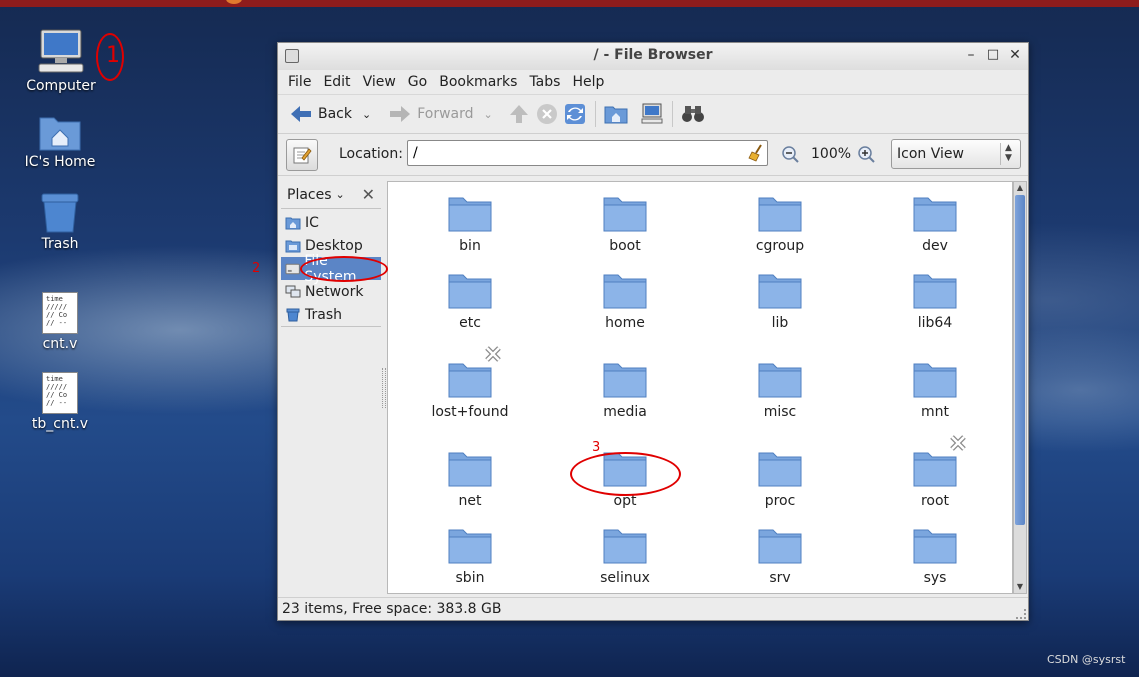 The image size is (1139, 677). What do you see at coordinates (60, 141) in the screenshot?
I see `desktop-icon-home: IC's Home` at bounding box center [60, 141].